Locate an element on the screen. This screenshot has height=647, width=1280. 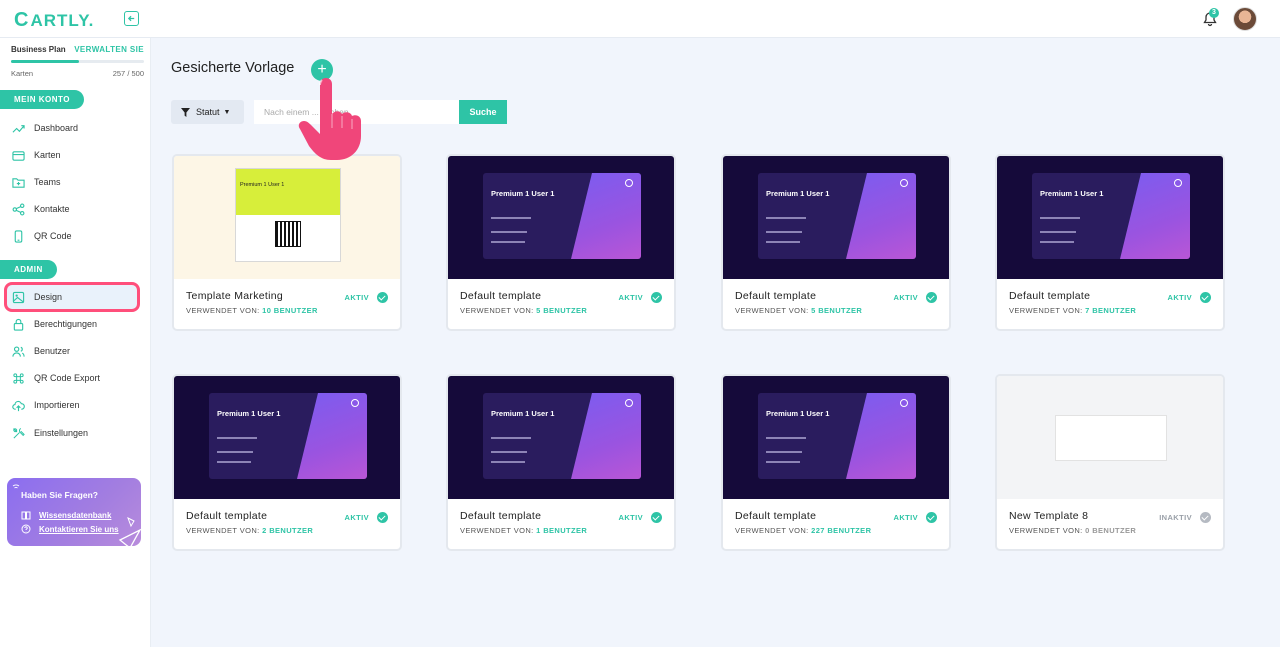
plan-name: Business Plan is located at coordinates (38, 49).